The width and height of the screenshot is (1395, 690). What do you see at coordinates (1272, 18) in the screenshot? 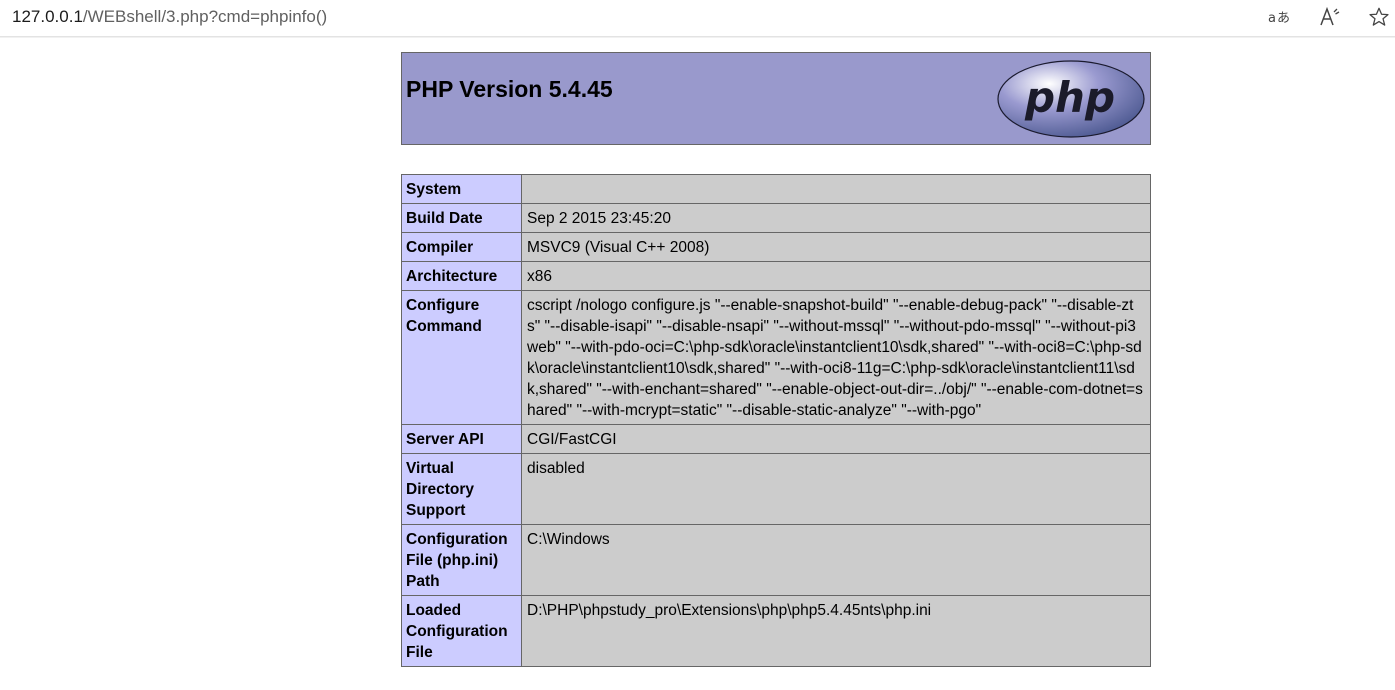
I see `svg-text: a` at bounding box center [1272, 18].